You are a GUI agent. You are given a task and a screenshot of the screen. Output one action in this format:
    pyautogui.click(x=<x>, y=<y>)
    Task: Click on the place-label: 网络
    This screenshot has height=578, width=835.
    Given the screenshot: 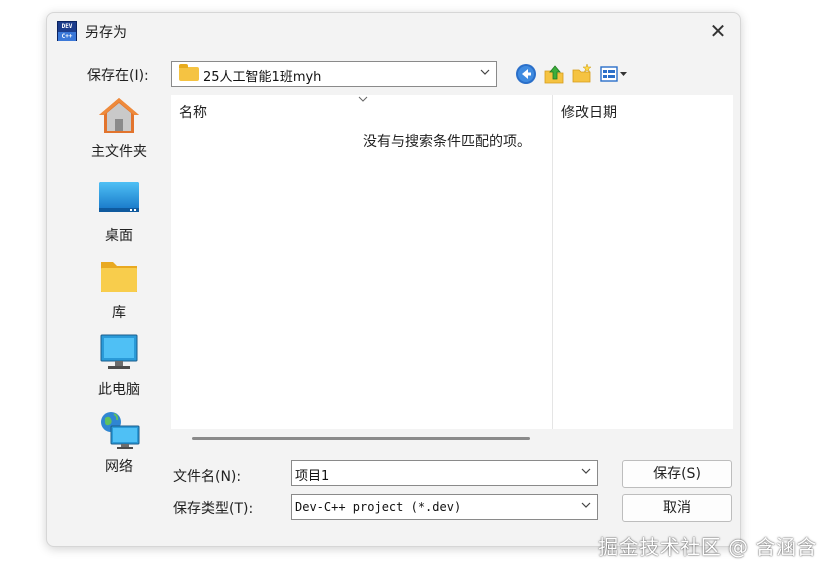 What is the action you would take?
    pyautogui.click(x=119, y=467)
    